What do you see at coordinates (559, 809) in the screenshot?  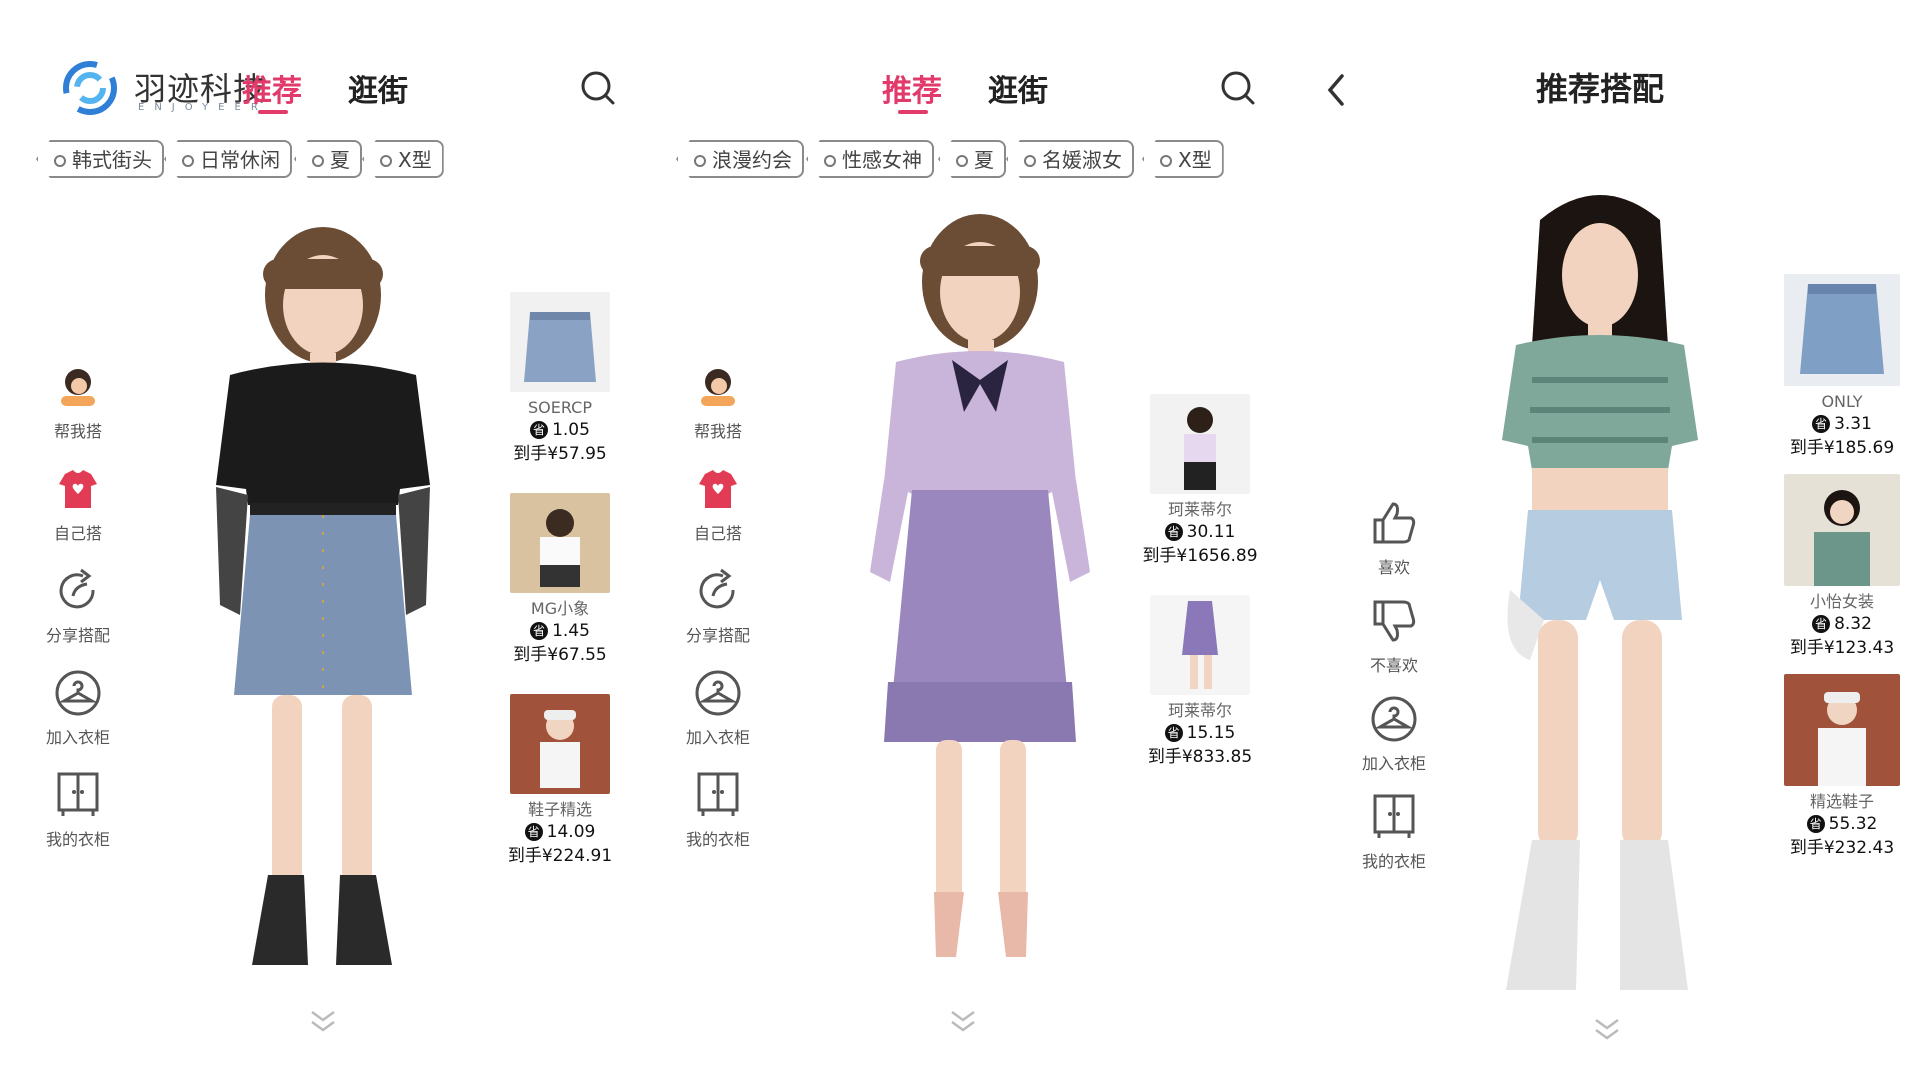 I see `product-brand: 鞋子精选` at bounding box center [559, 809].